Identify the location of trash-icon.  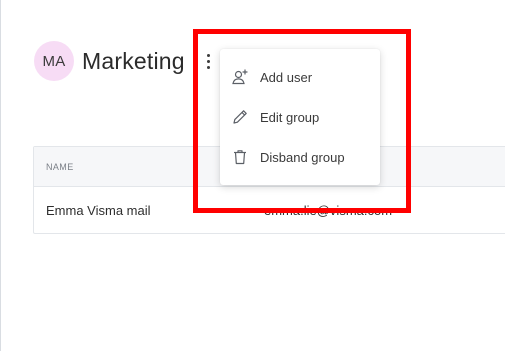
(240, 157).